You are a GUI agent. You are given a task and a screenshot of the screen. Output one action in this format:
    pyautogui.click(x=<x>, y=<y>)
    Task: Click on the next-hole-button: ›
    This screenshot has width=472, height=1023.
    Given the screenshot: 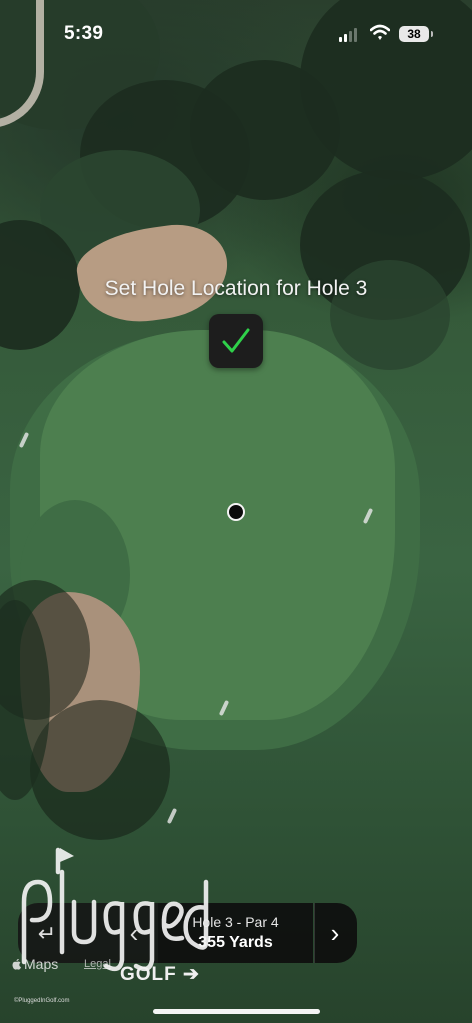 What is the action you would take?
    pyautogui.click(x=335, y=933)
    